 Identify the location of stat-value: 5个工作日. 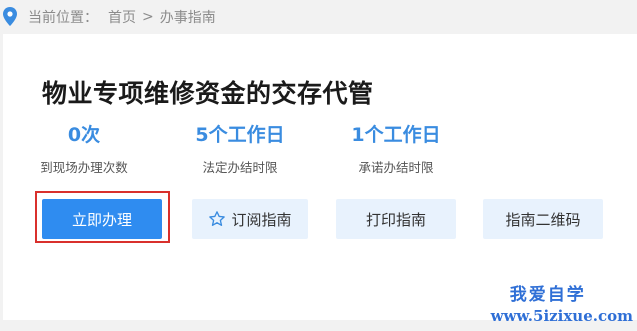
(240, 135).